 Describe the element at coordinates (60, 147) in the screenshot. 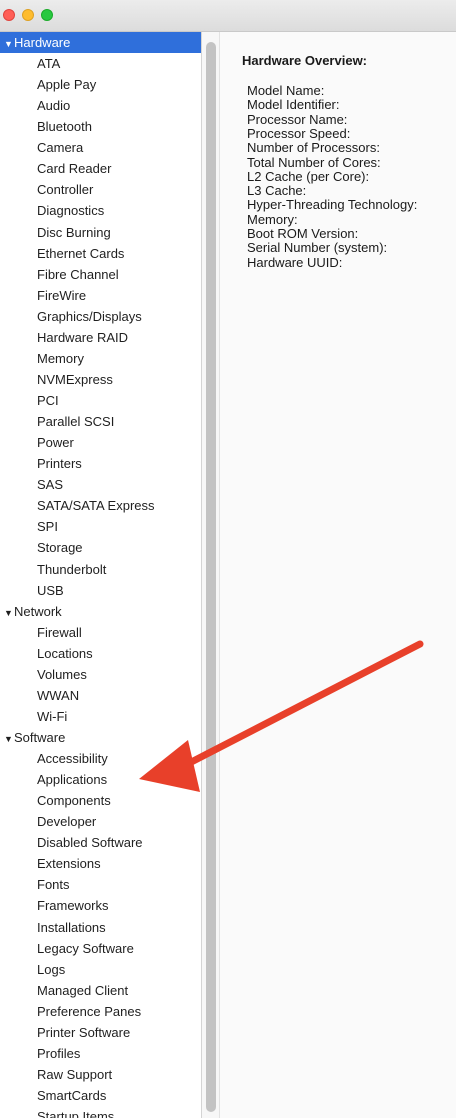

I see `sidebar-item-camera: Camera` at that location.